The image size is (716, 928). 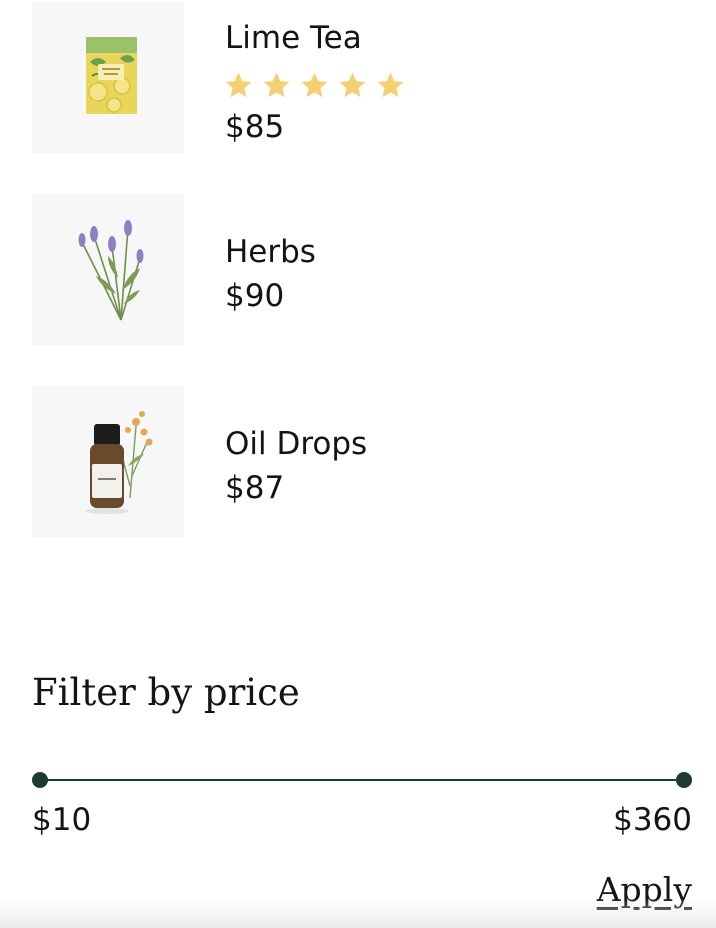 What do you see at coordinates (684, 780) in the screenshot?
I see `slider-handle-max` at bounding box center [684, 780].